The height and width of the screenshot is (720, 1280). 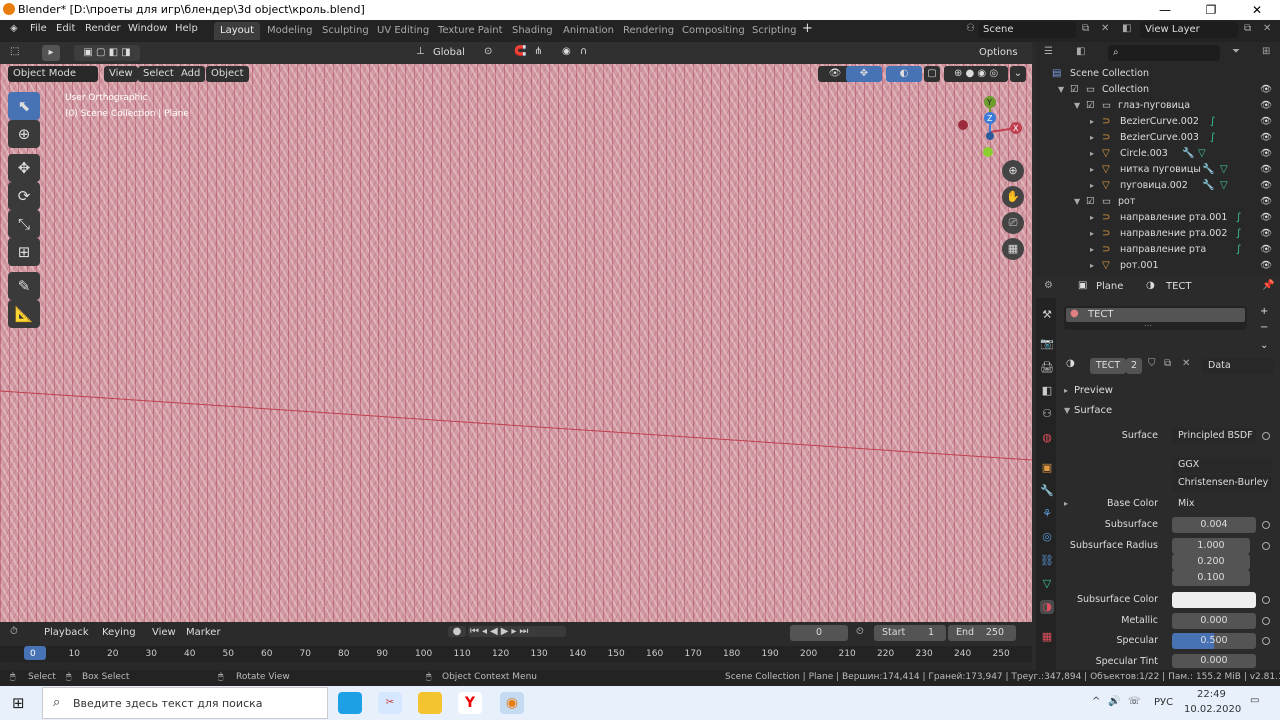 I want to click on unlink-material-icon: ✕, so click(x=1186, y=363).